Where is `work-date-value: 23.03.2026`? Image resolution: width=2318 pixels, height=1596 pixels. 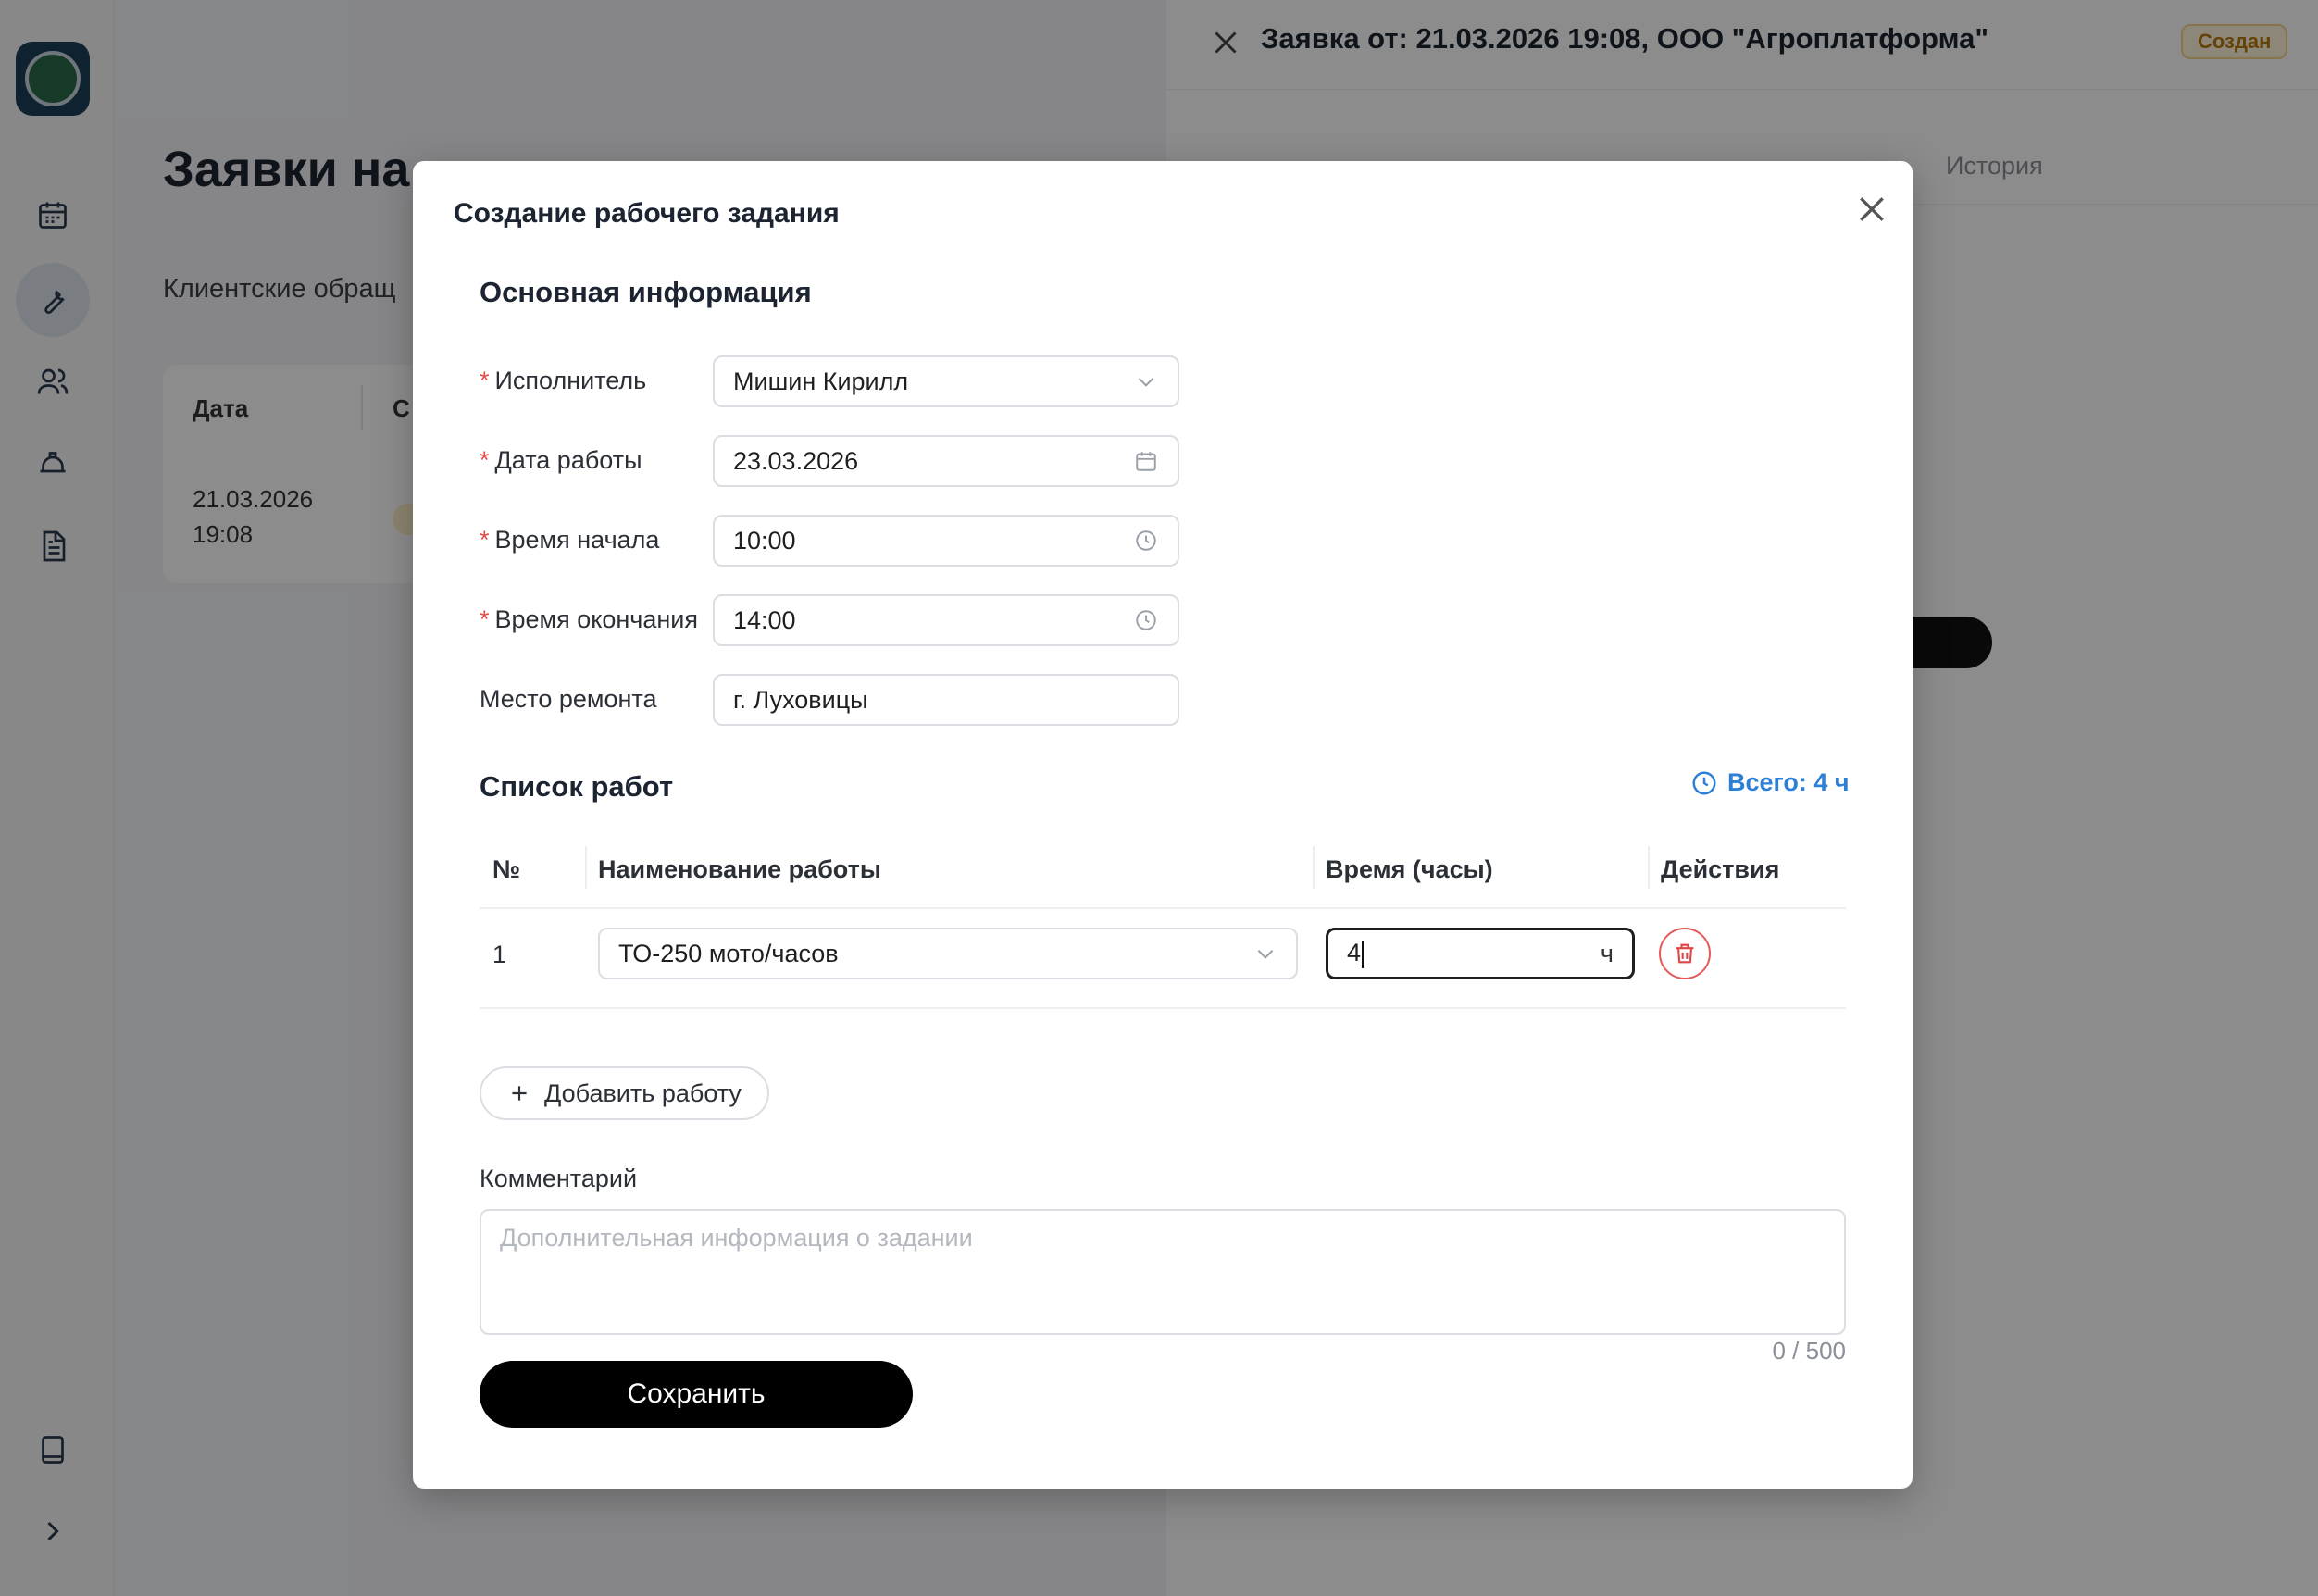 work-date-value: 23.03.2026 is located at coordinates (796, 460).